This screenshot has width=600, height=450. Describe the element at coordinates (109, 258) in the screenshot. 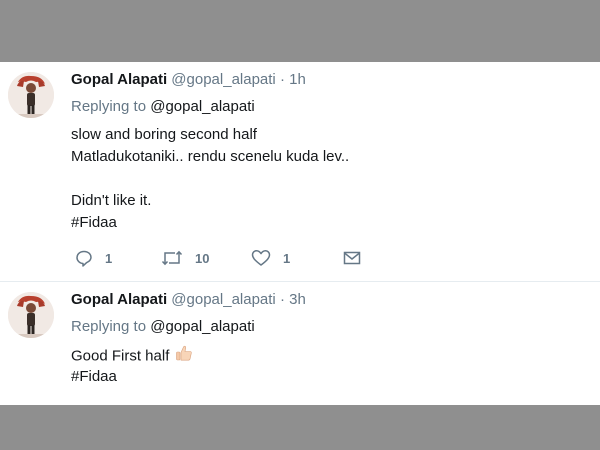

I see `reply-count: 1` at that location.